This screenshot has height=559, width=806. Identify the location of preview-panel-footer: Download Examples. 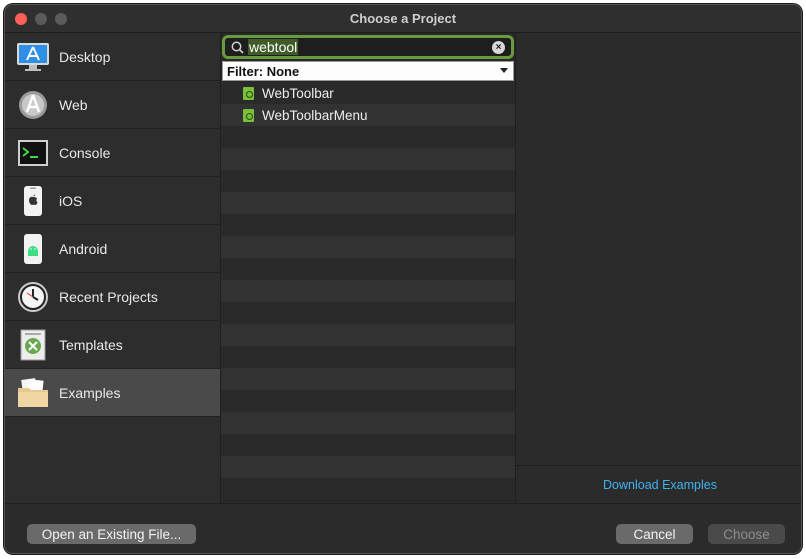
(658, 484).